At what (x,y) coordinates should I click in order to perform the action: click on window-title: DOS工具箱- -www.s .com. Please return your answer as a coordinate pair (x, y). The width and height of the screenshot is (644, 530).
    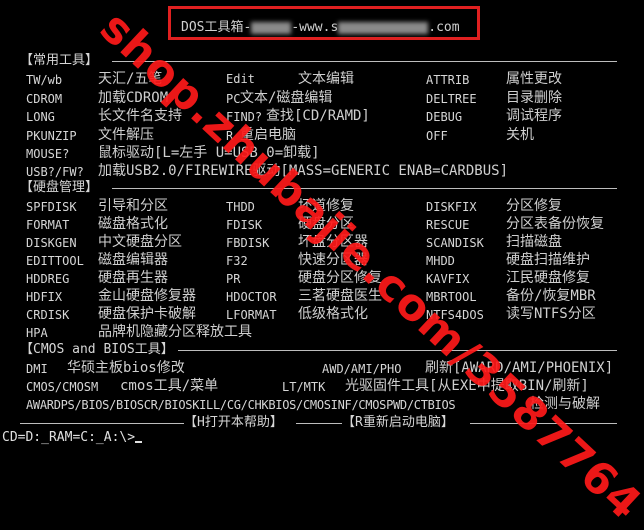
    Looking at the image, I should click on (320, 25).